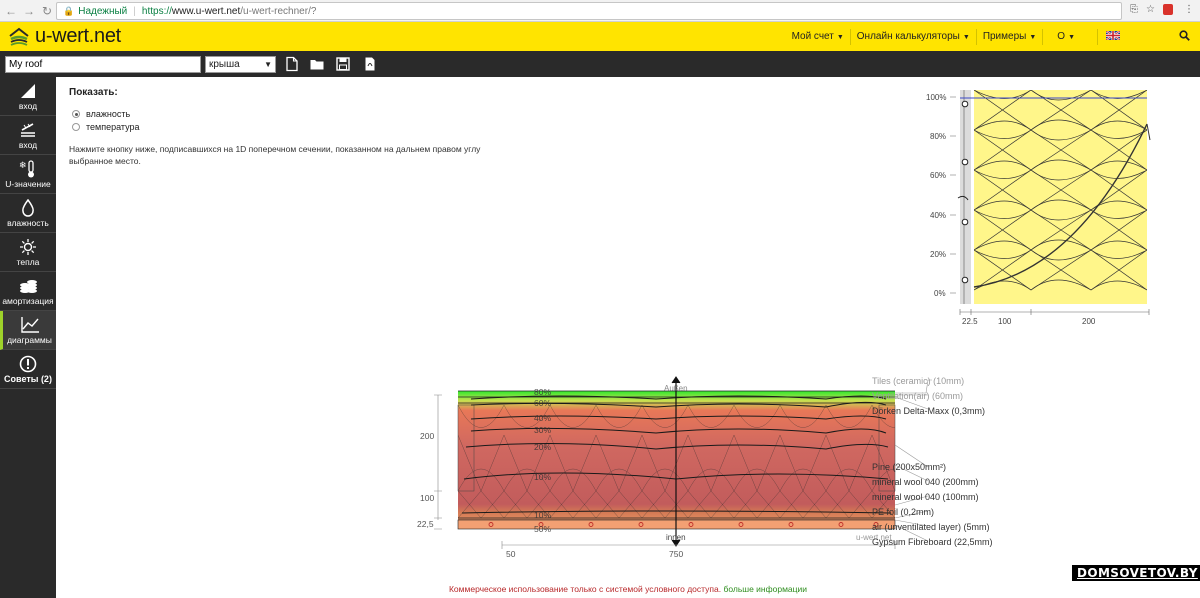 Image resolution: width=1200 pixels, height=598 pixels. I want to click on lock-icon: 🔒, so click(69, 10).